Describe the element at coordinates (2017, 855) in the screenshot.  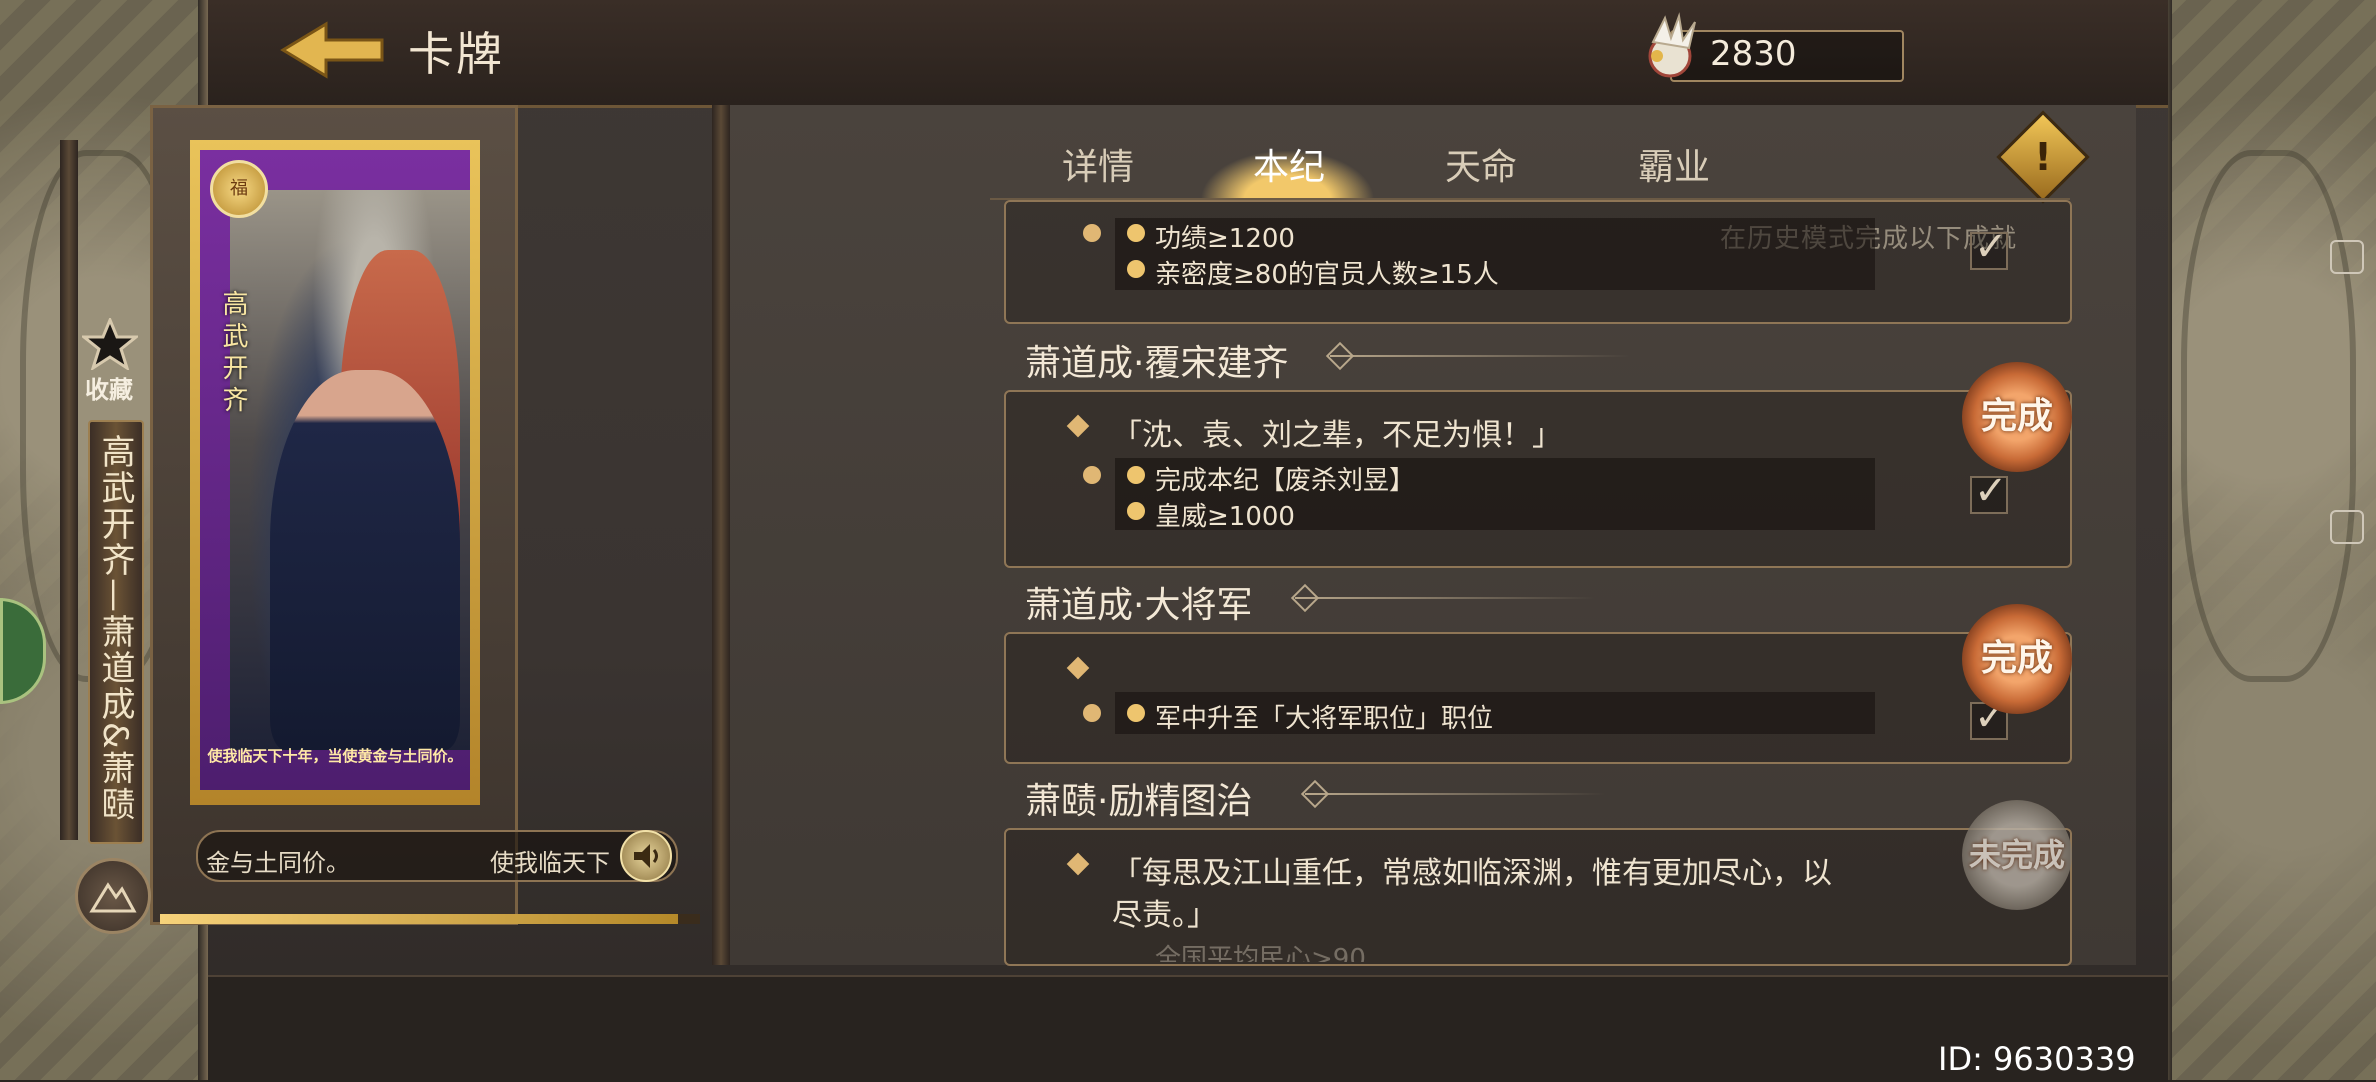
I see `incomplete-seal: 未完成` at that location.